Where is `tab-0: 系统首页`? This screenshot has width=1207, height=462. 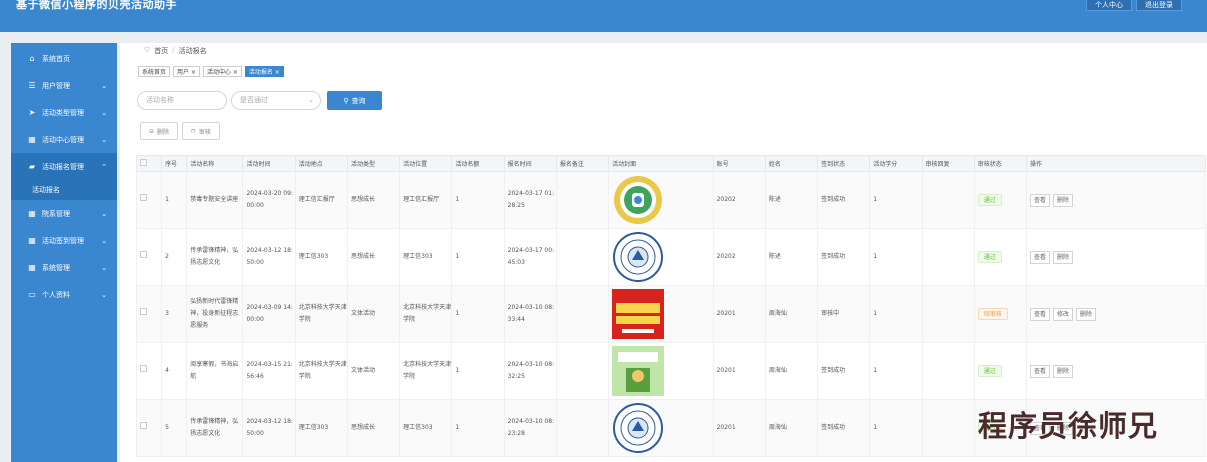
tab-0: 系统首页 is located at coordinates (154, 71).